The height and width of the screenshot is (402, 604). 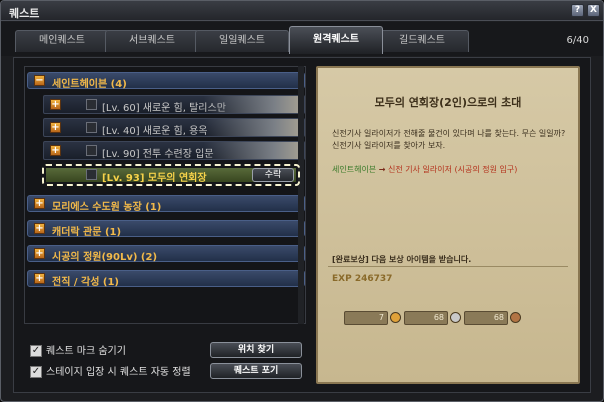 What do you see at coordinates (174, 104) in the screenshot?
I see `quest-row: + [Lv. 60] 새로운 힘, 탈리스만` at bounding box center [174, 104].